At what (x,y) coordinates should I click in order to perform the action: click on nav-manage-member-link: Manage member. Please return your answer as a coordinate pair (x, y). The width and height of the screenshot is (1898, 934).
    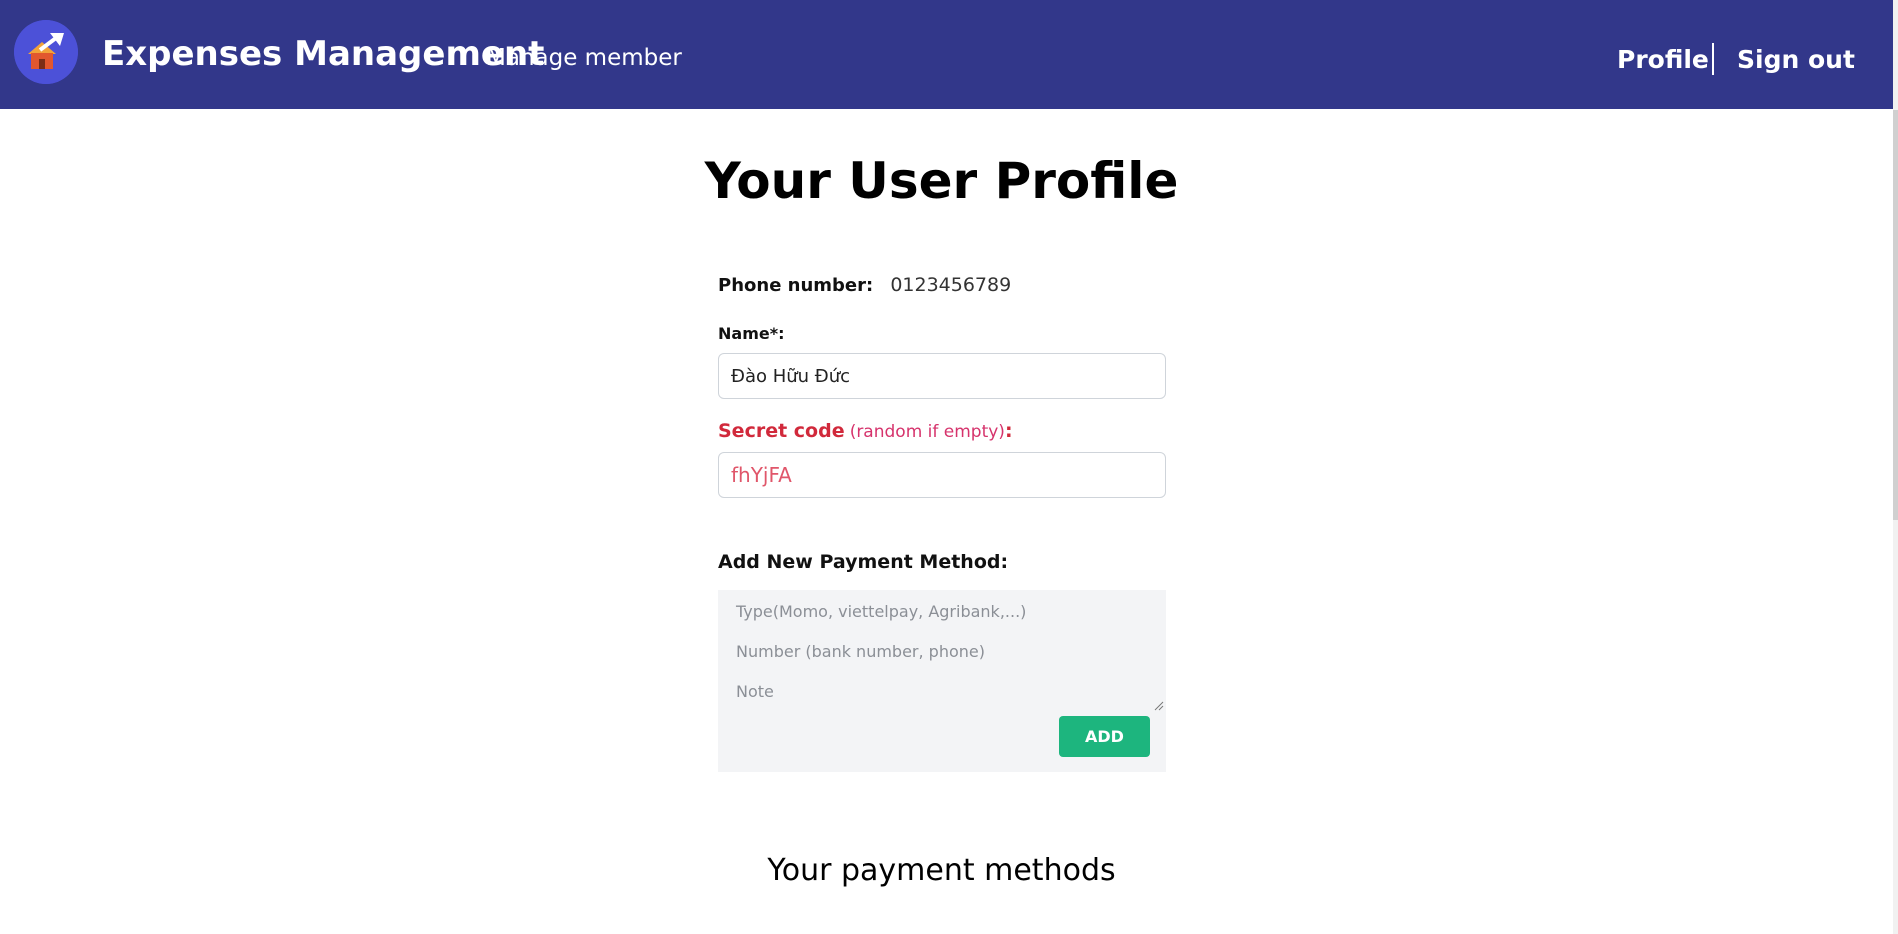
    Looking at the image, I should click on (584, 58).